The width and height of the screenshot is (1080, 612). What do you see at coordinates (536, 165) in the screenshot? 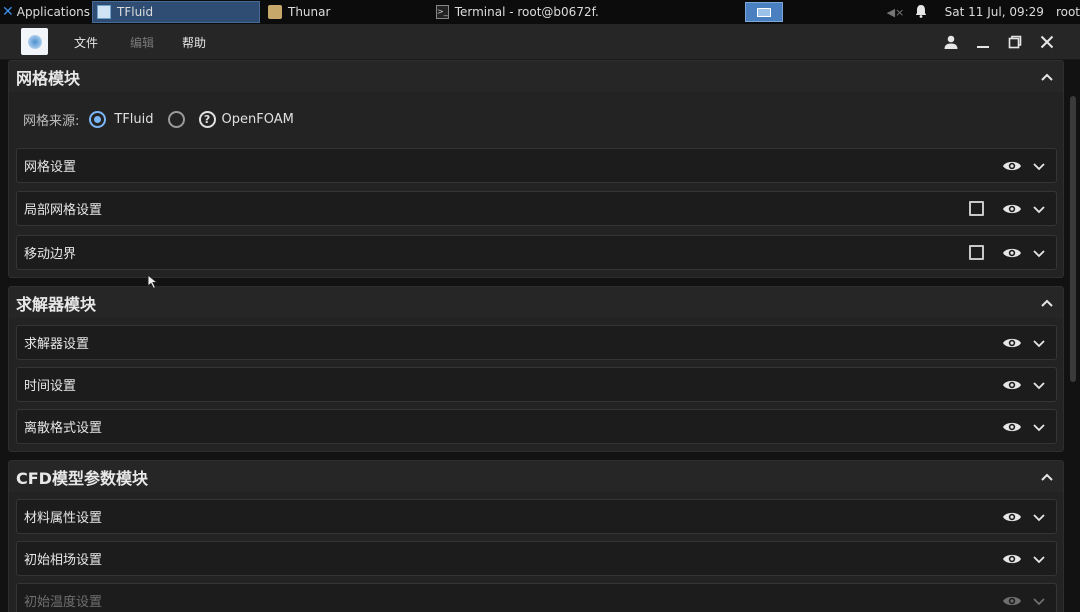
I see `mesh-settings-row: 网格设置` at bounding box center [536, 165].